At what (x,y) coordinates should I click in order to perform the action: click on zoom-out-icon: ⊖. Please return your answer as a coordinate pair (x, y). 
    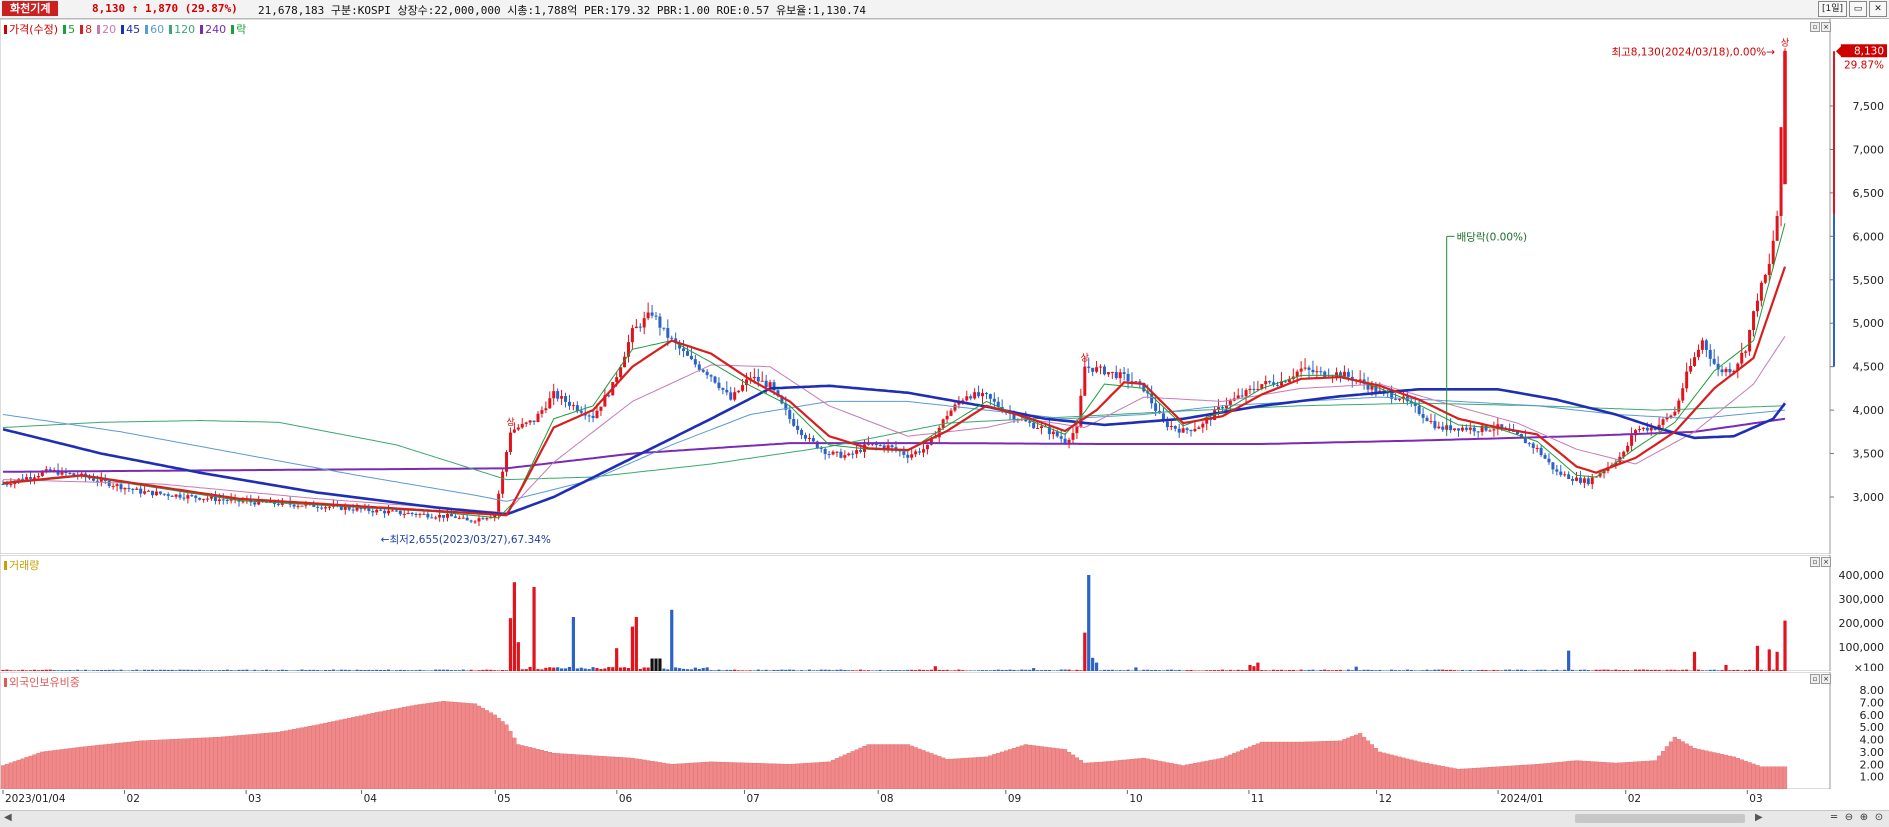
    Looking at the image, I should click on (1849, 818).